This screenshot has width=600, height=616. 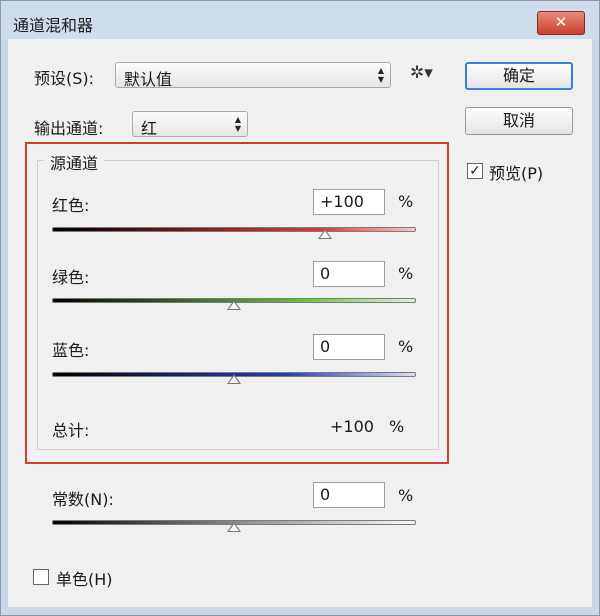 I want to click on blue-slider-thumb, so click(x=234, y=379).